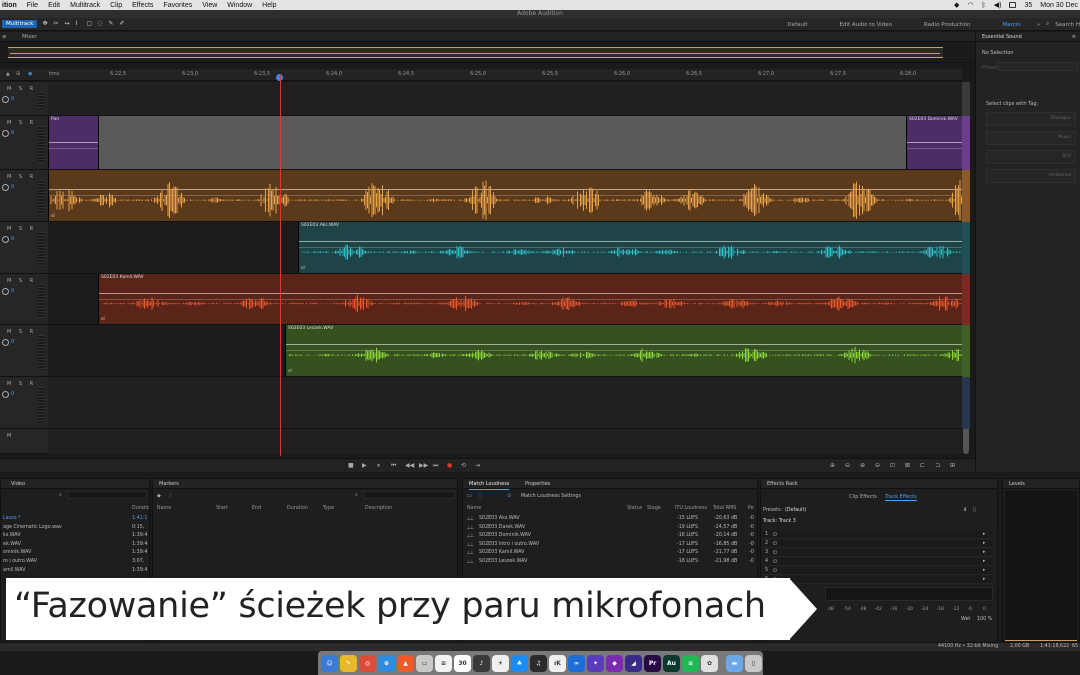 The image size is (1080, 675). What do you see at coordinates (623, 350) in the screenshot?
I see `audio-clip: S02E03 Leszek.WAV ıd` at bounding box center [623, 350].